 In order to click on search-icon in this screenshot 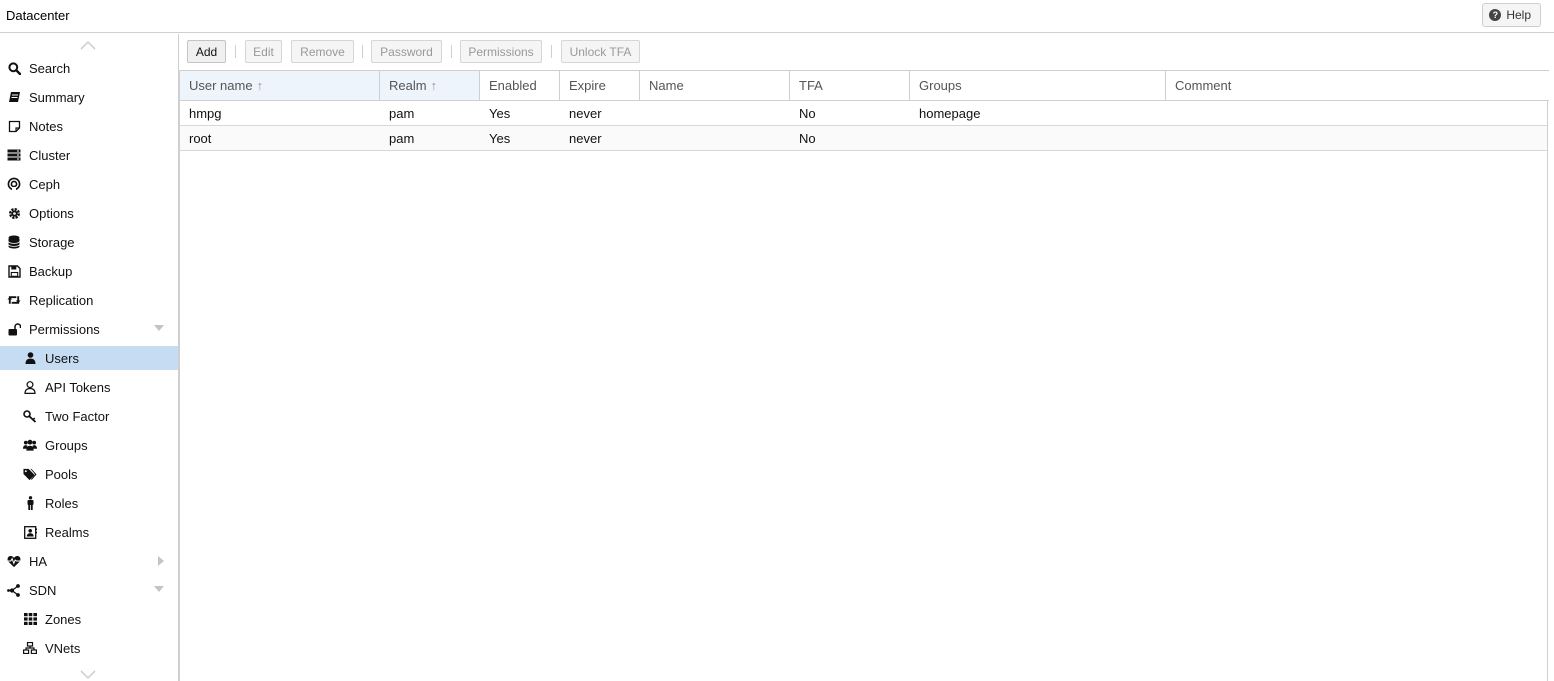, I will do `click(14, 68)`.